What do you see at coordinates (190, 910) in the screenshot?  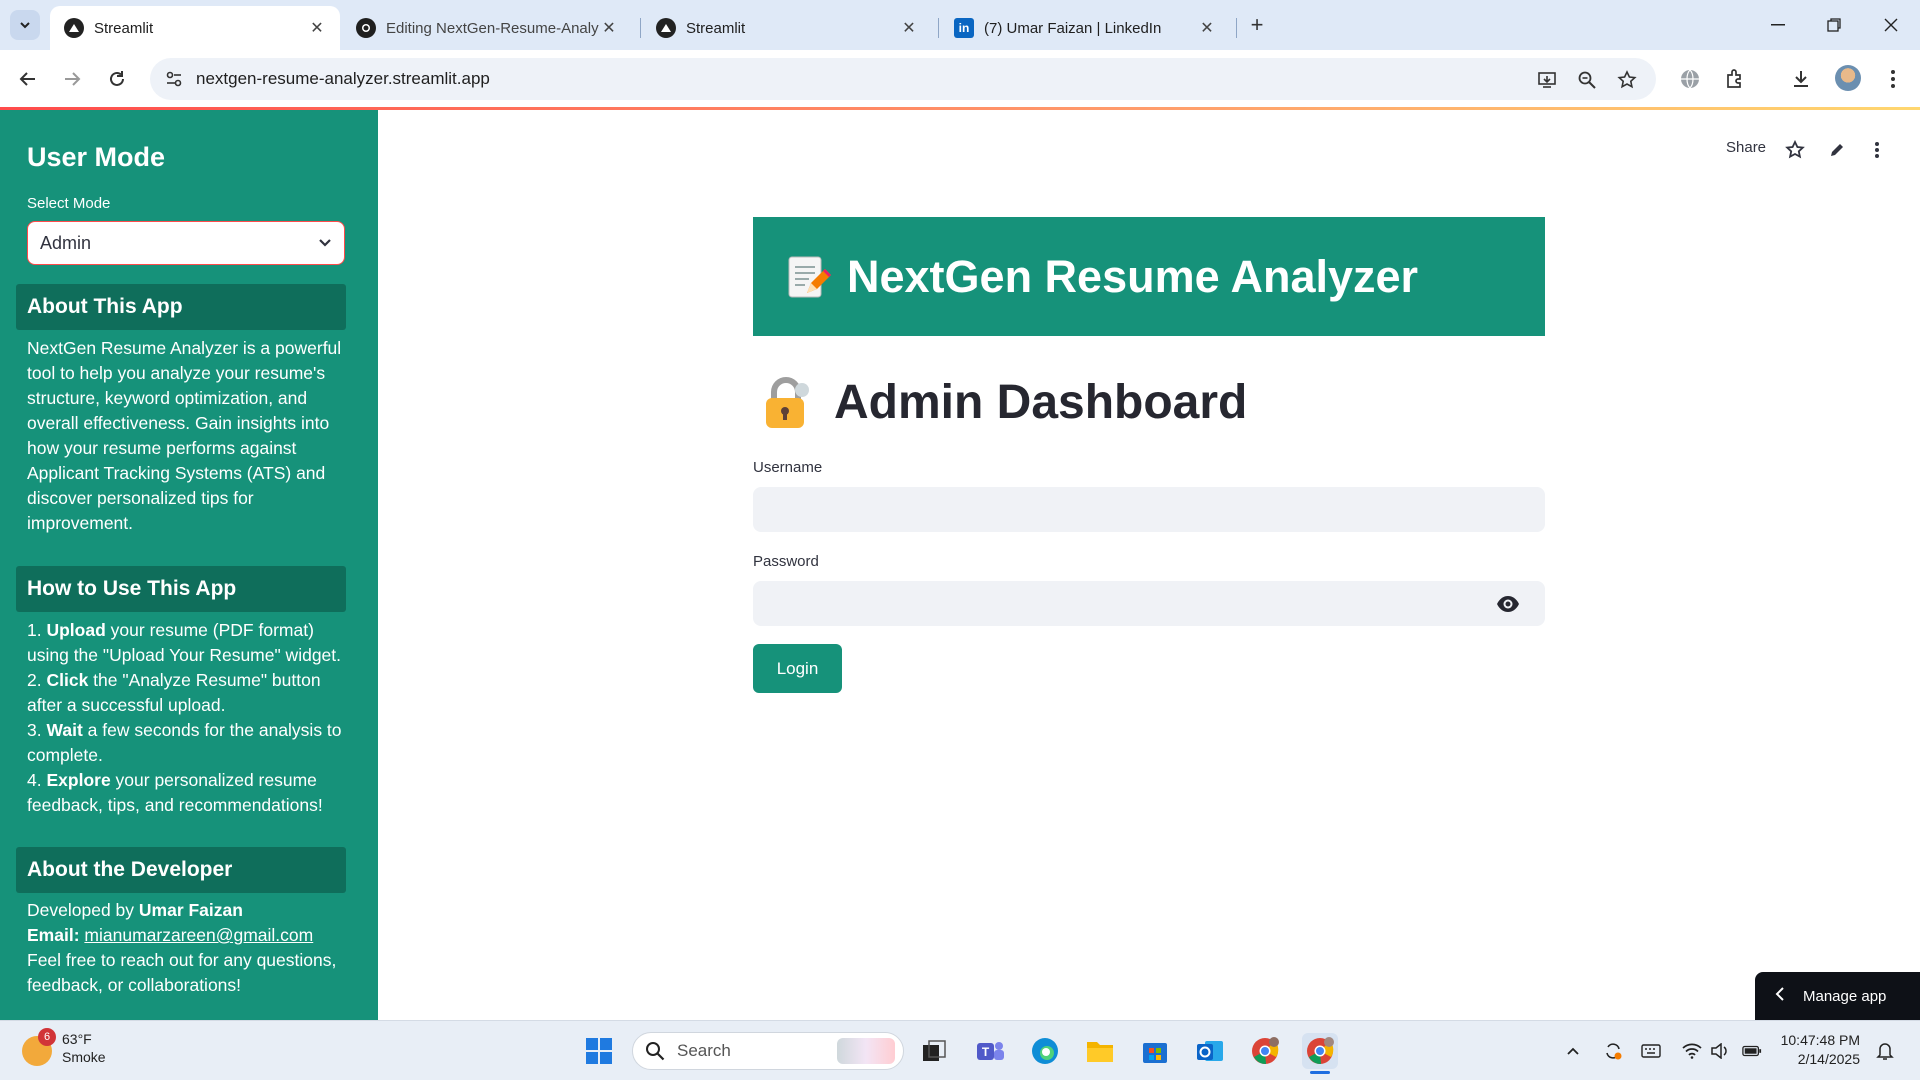 I see `developer-name: Umar Faizan` at bounding box center [190, 910].